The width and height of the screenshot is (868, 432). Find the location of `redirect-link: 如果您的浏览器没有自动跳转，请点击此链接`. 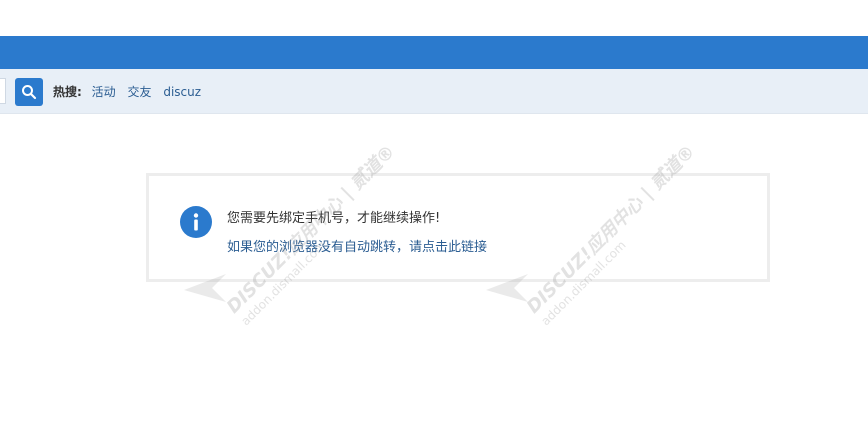

redirect-link: 如果您的浏览器没有自动跳转，请点击此链接 is located at coordinates (357, 245).